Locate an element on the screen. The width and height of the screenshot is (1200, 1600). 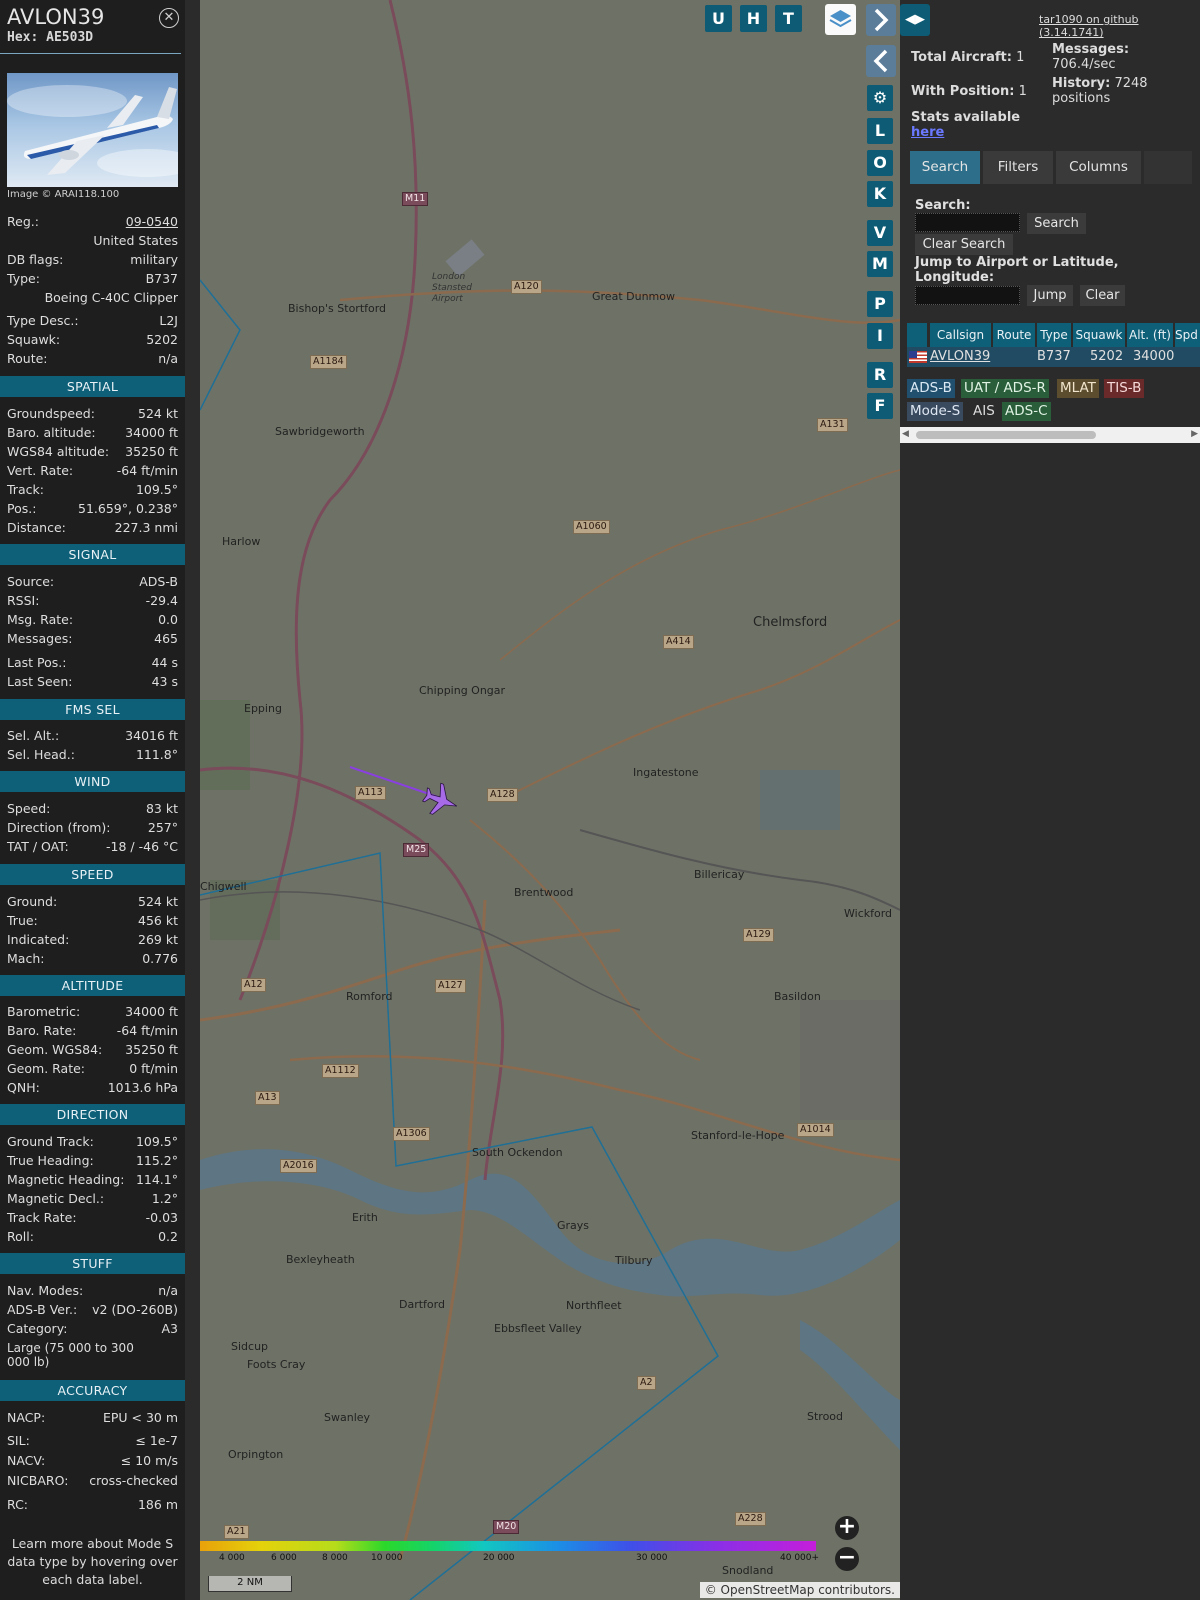
row-label: RSSI: is located at coordinates (23, 600).